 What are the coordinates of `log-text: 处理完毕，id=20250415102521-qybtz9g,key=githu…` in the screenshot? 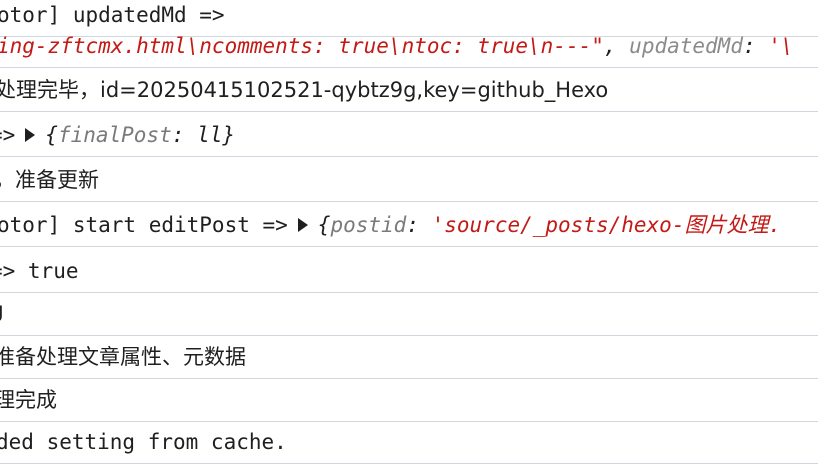 It's located at (304, 90).